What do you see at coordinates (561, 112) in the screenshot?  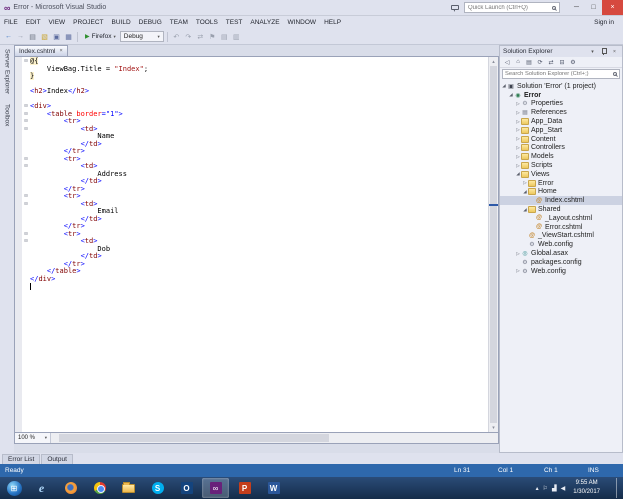 I see `tree-item-references: ▷ ▦ References` at bounding box center [561, 112].